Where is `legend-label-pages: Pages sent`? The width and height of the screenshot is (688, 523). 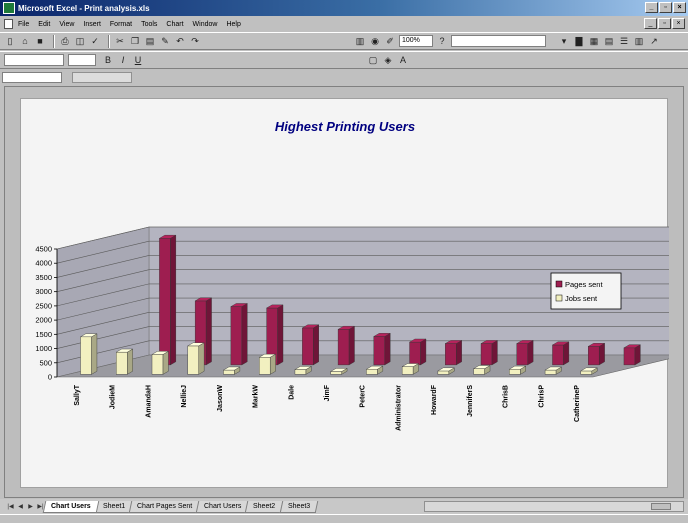
legend-label-pages: Pages sent is located at coordinates (584, 284).